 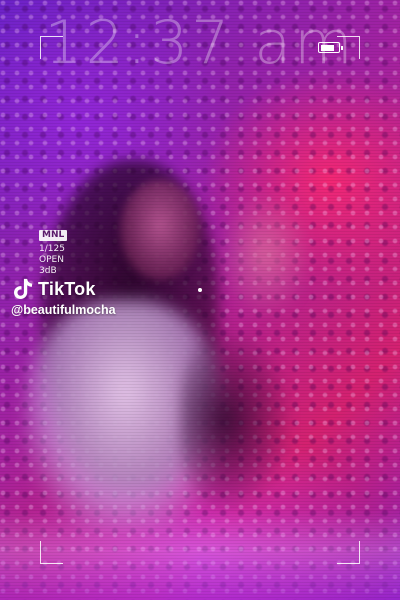 I want to click on camera-settings-readout: MNL 1/125 OPEN 3dB, so click(x=53, y=253).